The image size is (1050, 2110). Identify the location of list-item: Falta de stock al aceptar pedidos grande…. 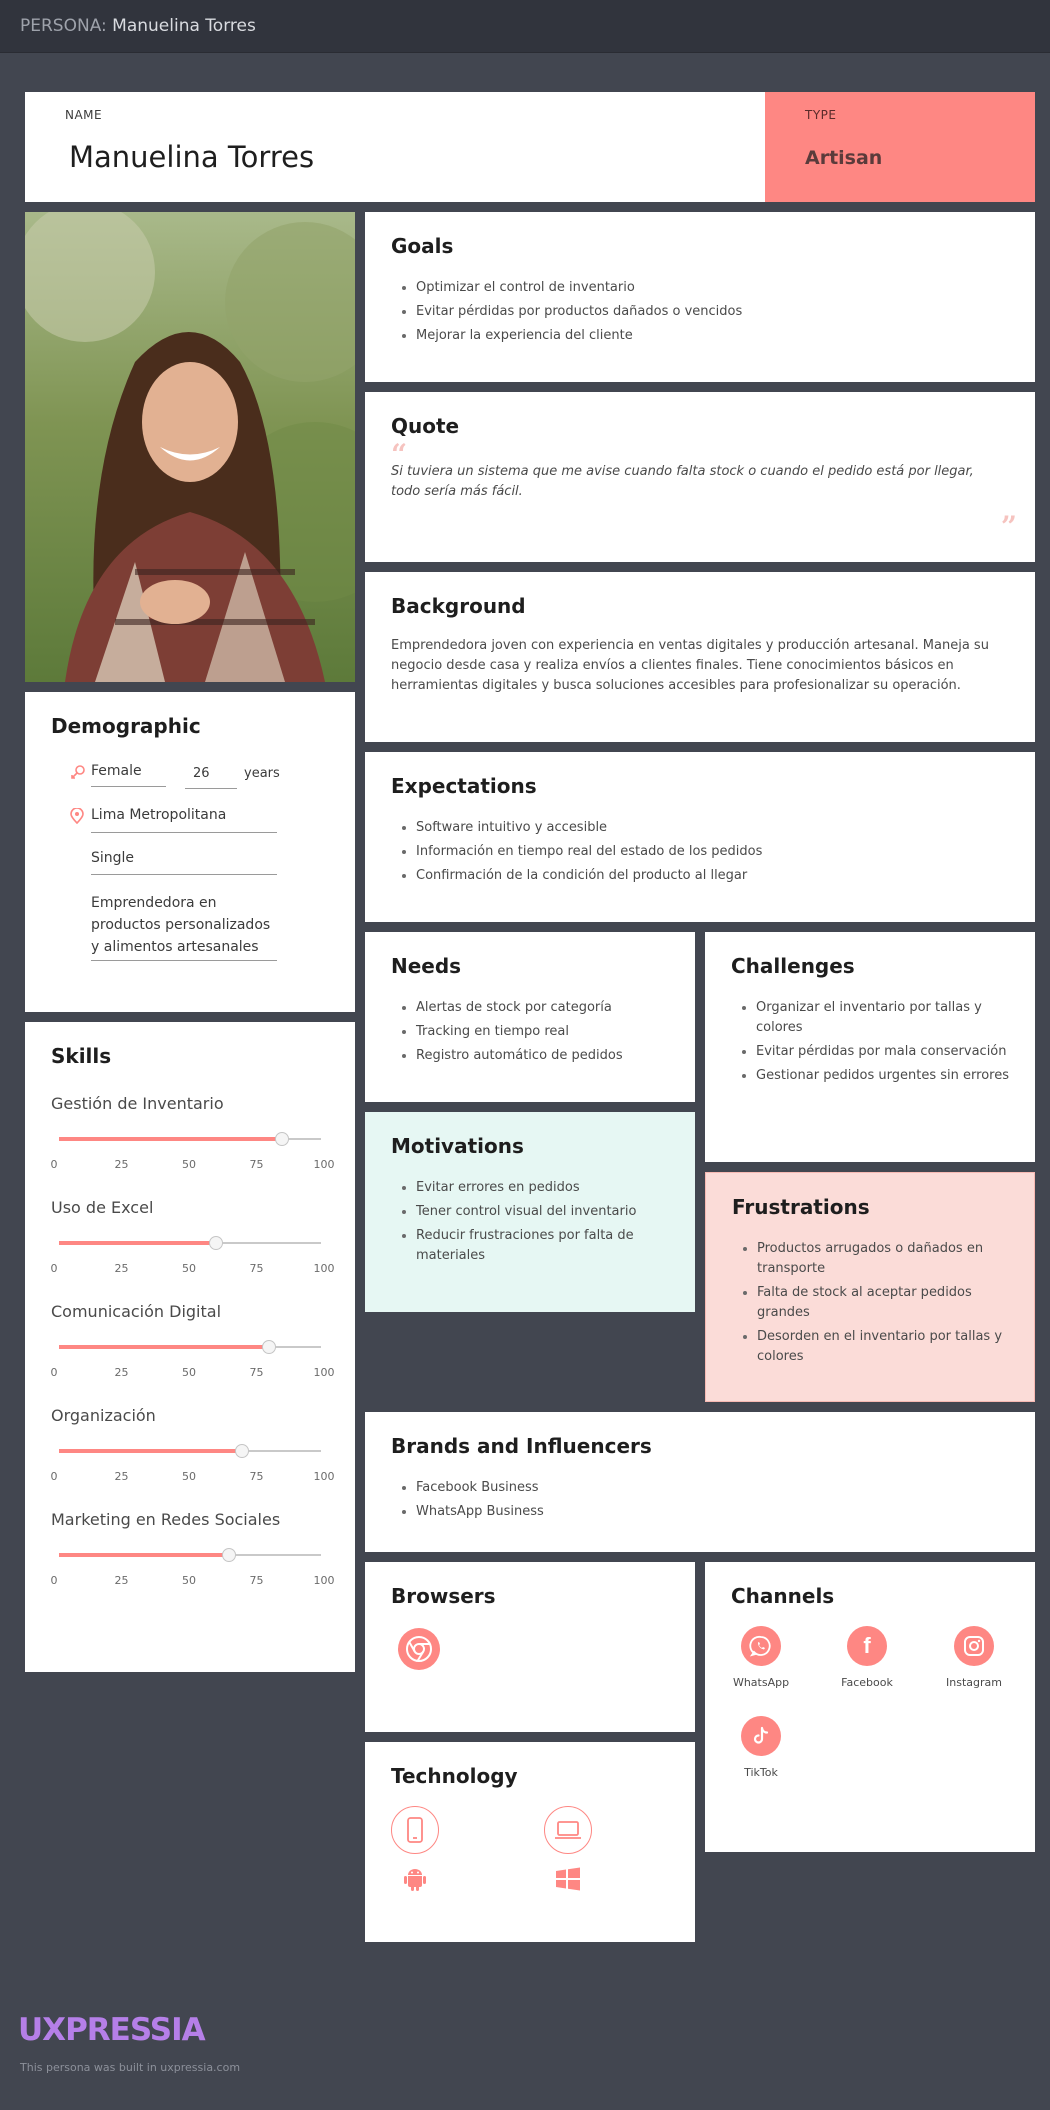
(882, 1303).